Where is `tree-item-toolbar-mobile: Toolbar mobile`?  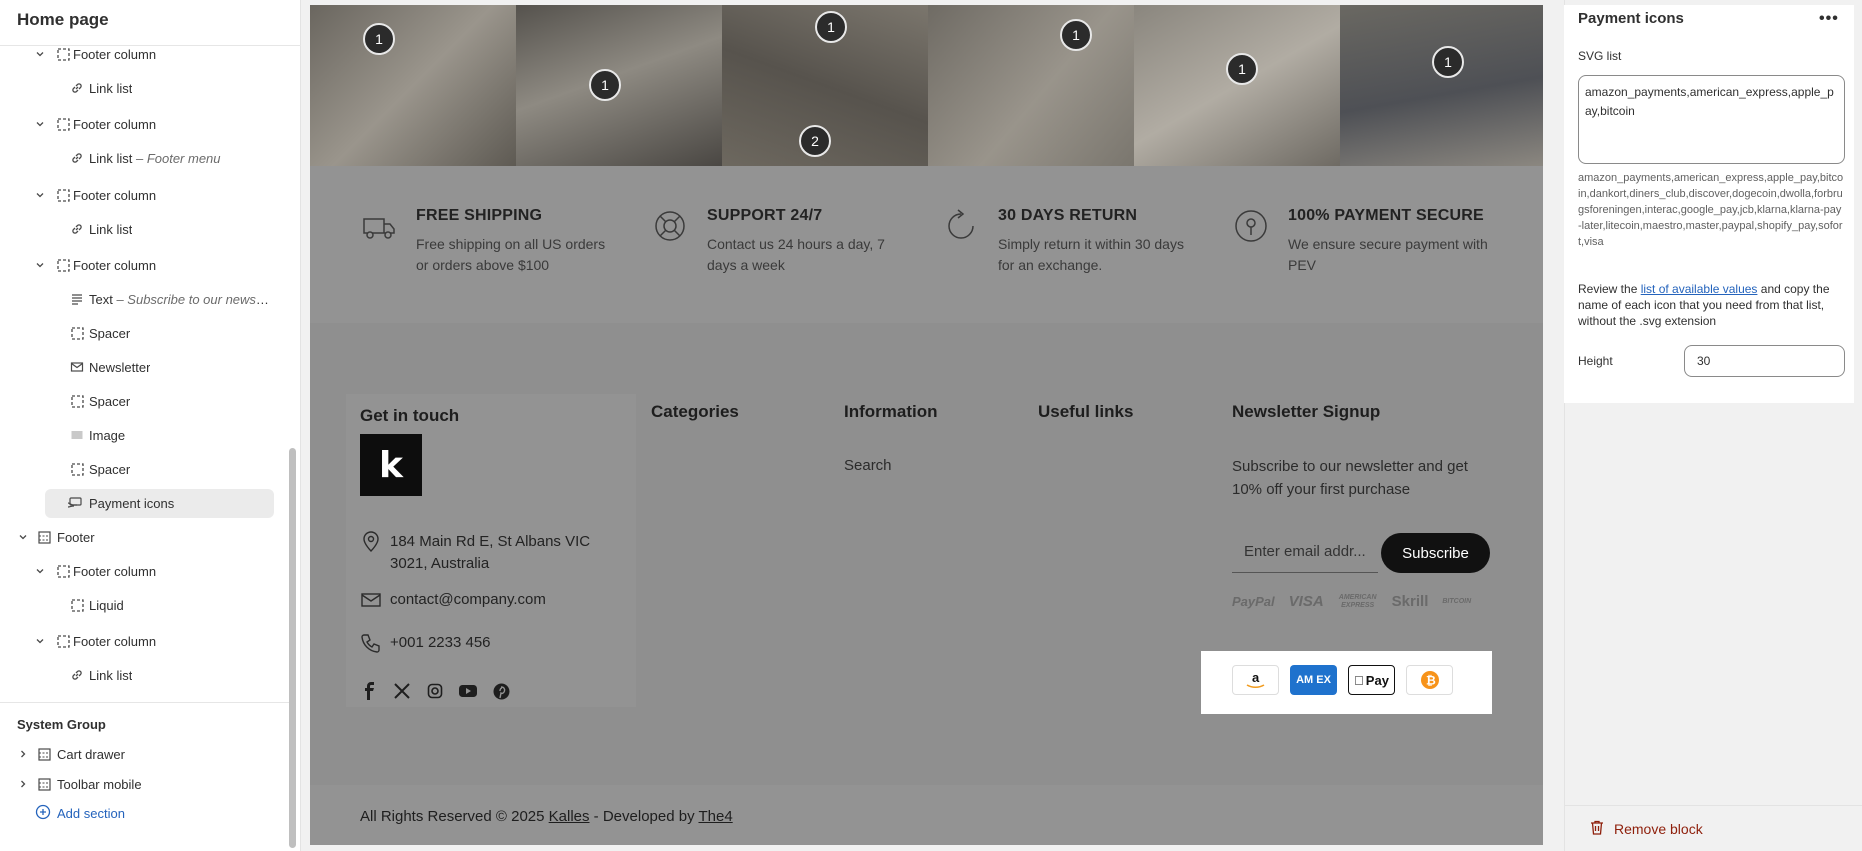 tree-item-toolbar-mobile: Toolbar mobile is located at coordinates (145, 784).